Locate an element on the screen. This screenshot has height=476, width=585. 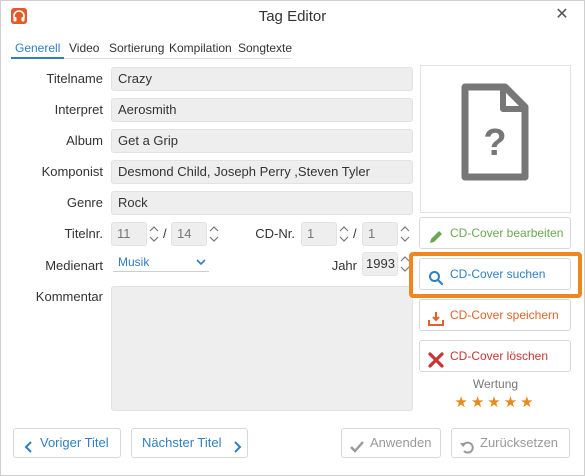
undo-icon is located at coordinates (467, 445).